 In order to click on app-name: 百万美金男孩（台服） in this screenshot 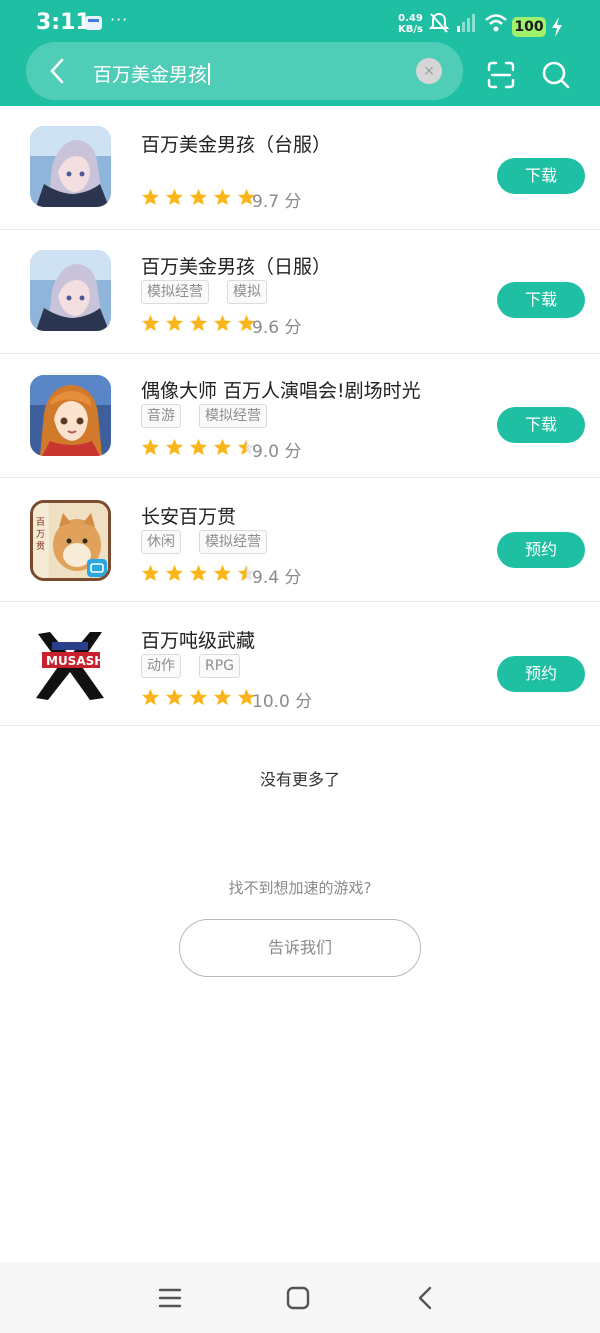, I will do `click(236, 143)`.